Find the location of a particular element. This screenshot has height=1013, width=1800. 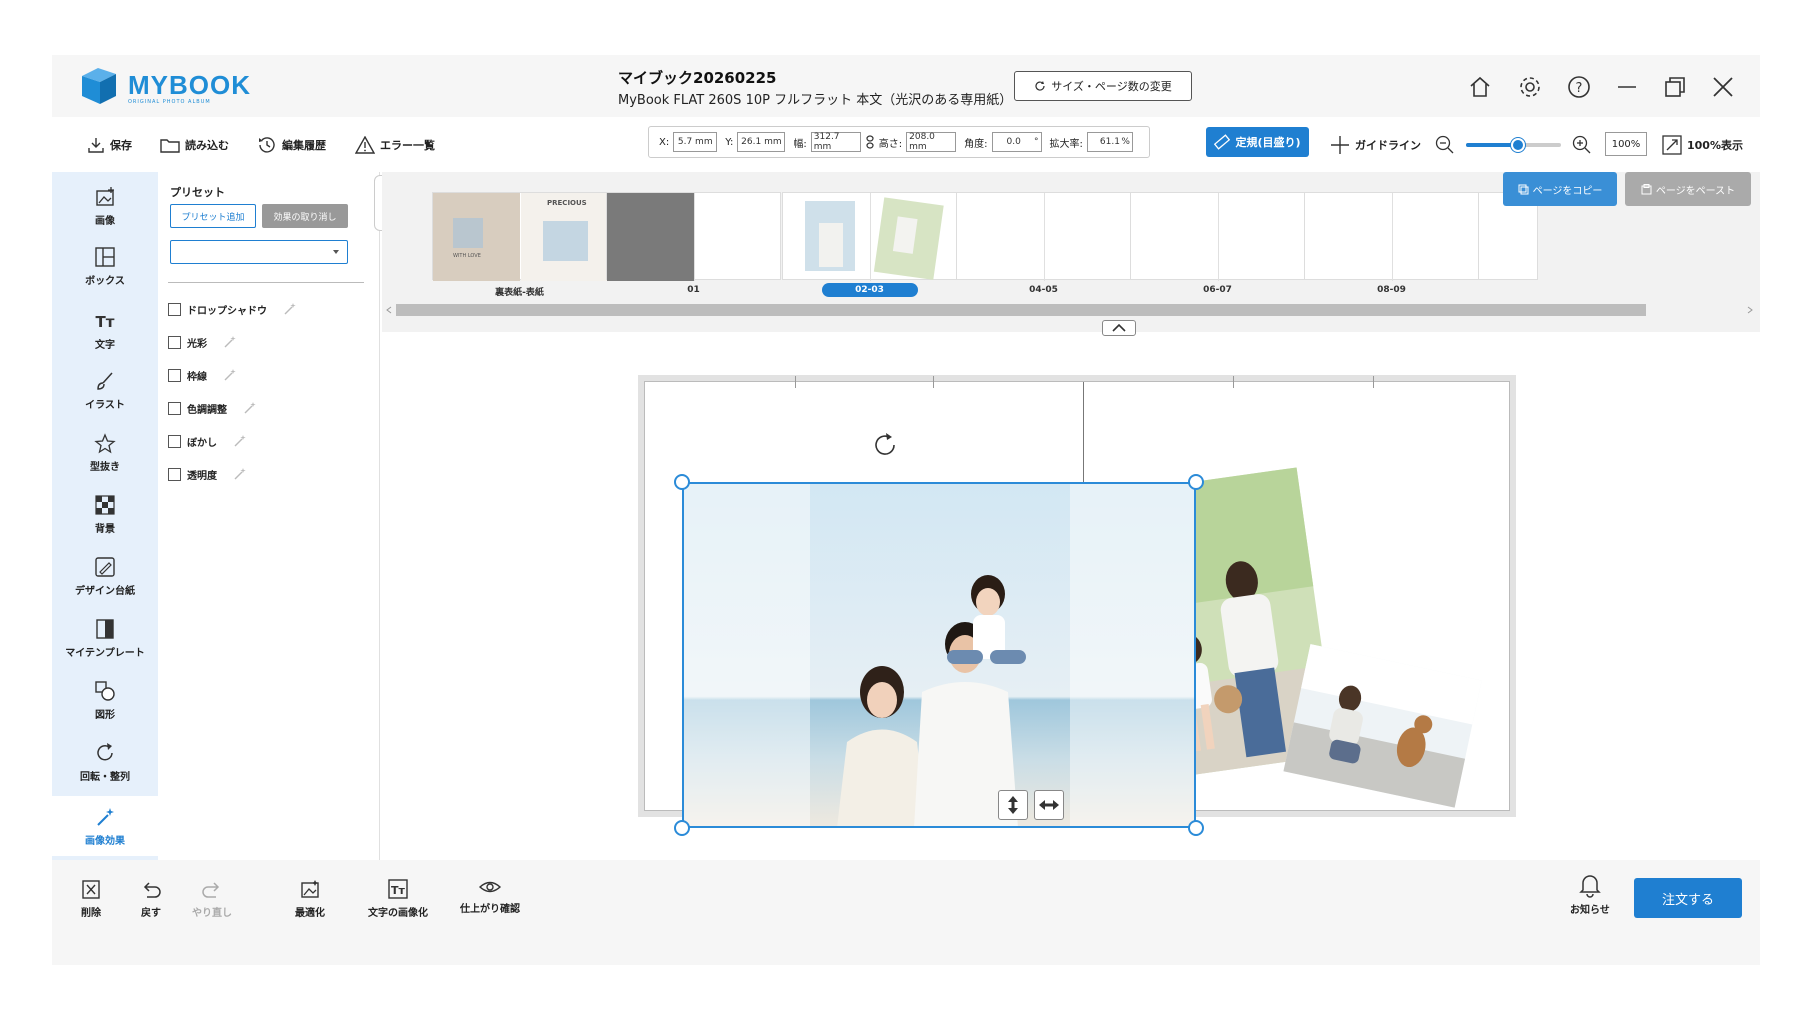

resize-handle-bottom-left is located at coordinates (682, 828).